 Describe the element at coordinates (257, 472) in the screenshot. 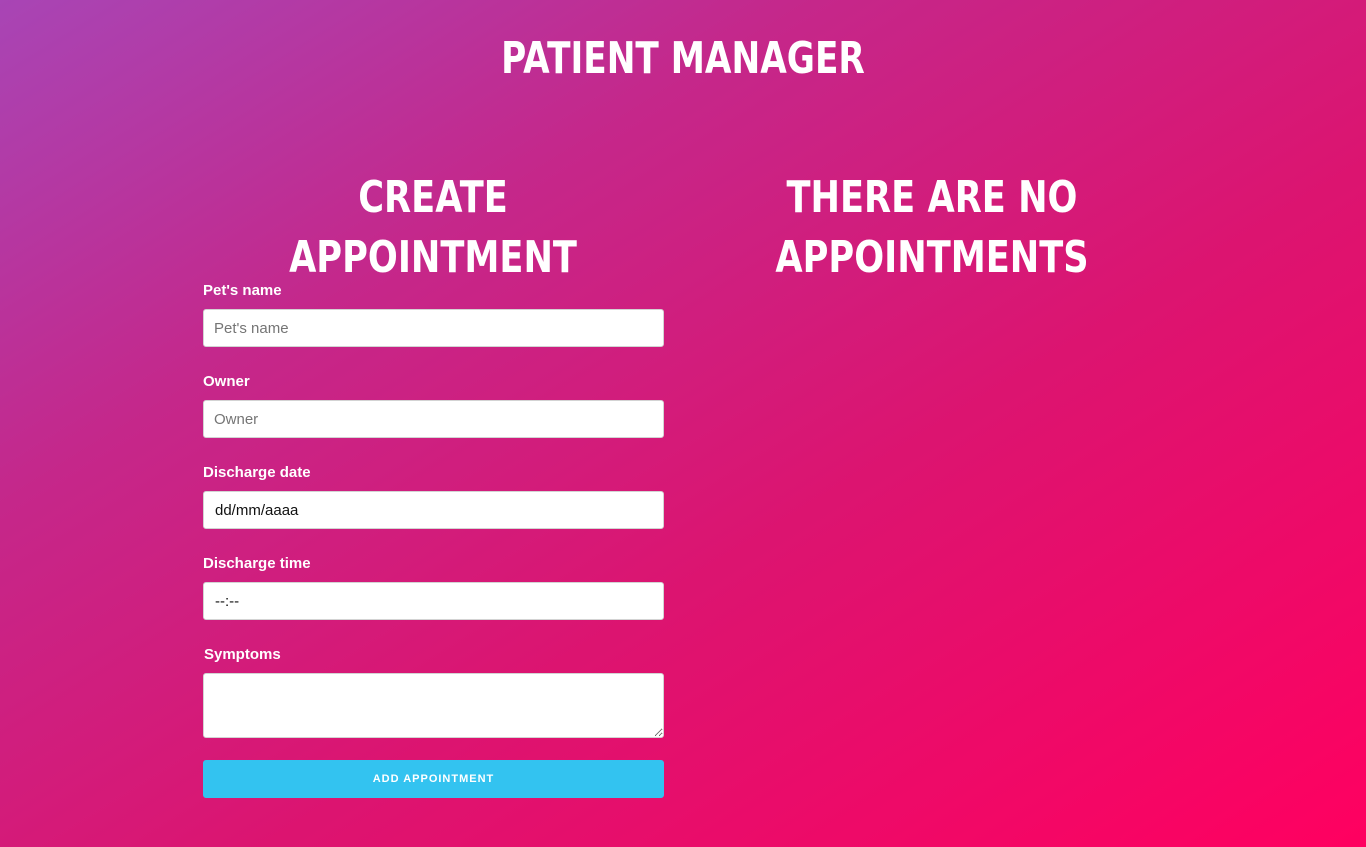

I see `discharge-date-label: Discharge date` at that location.